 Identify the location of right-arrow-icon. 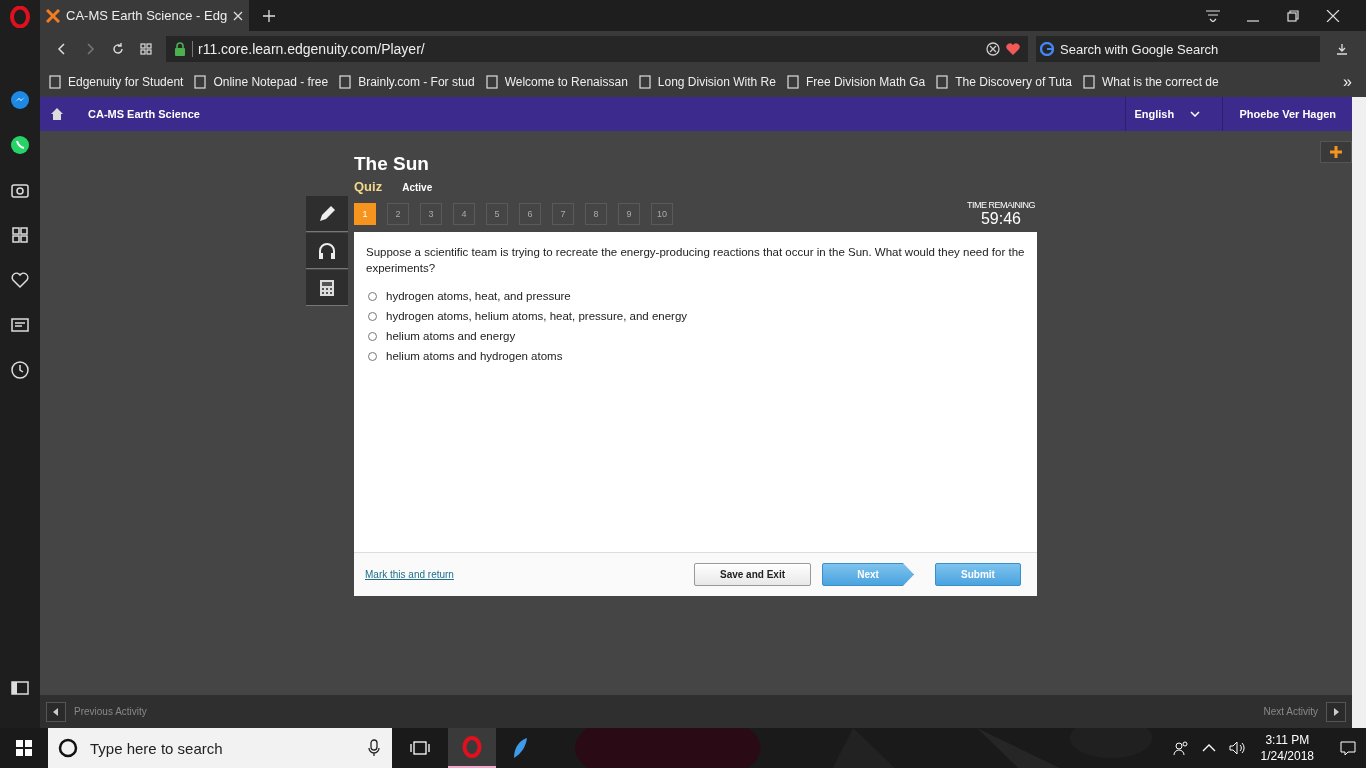
(1336, 711).